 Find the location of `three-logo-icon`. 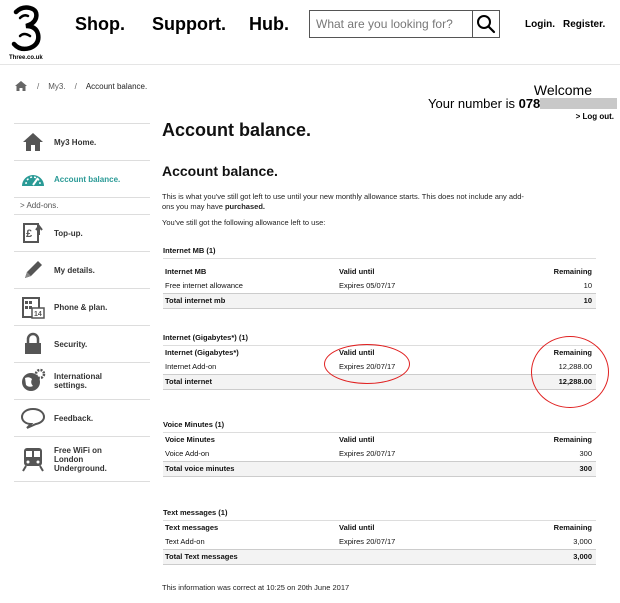

three-logo-icon is located at coordinates (28, 31).